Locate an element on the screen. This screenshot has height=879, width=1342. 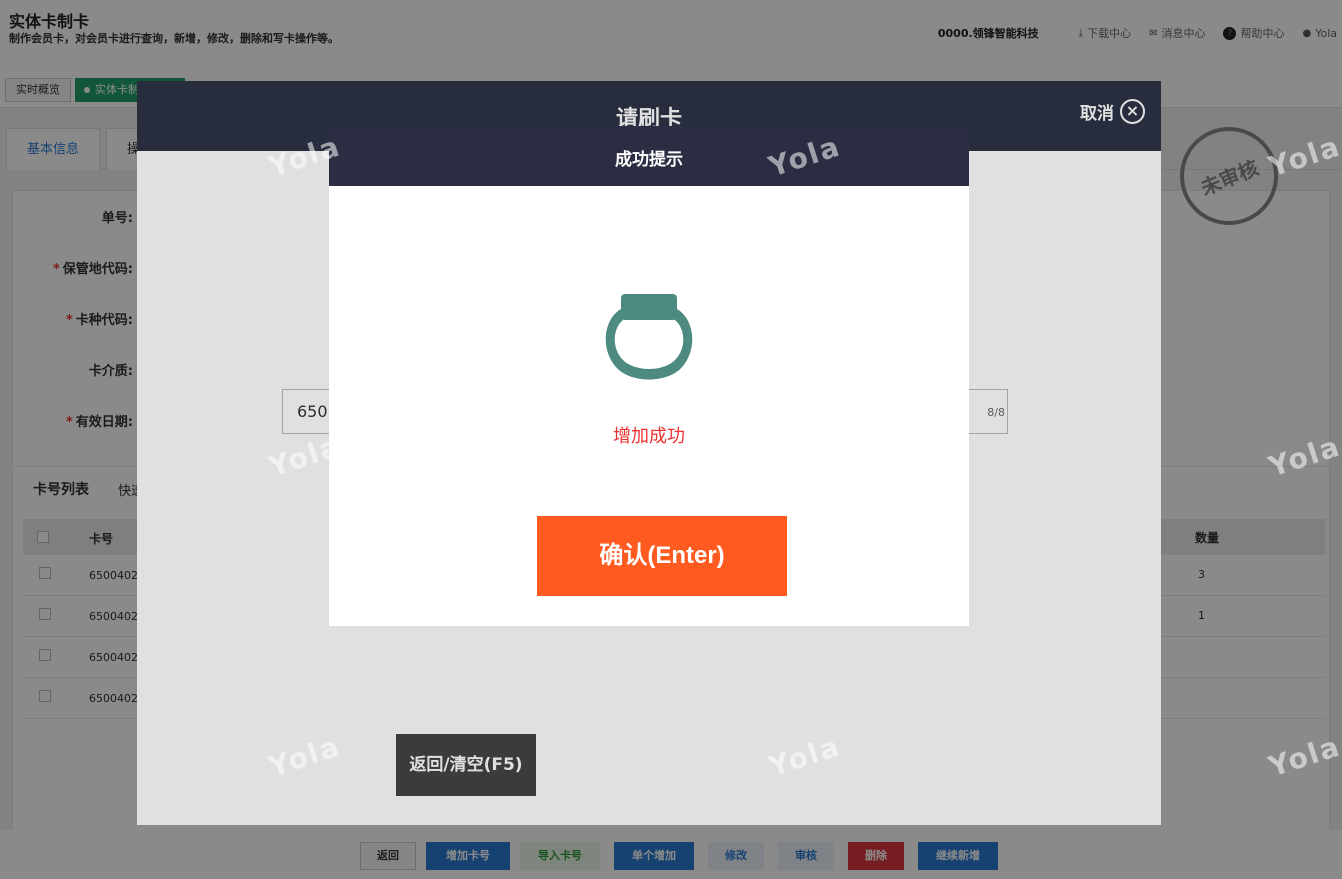
success-modal-header: 成功提示 is located at coordinates (649, 156).